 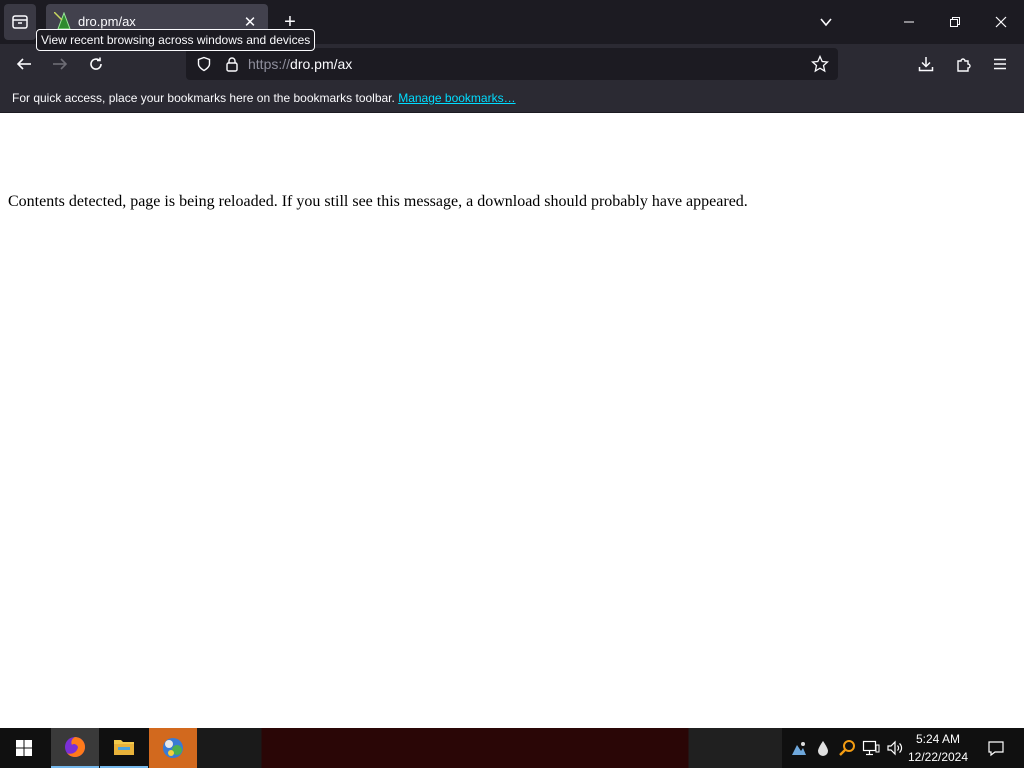 I want to click on minimize-icon, so click(x=909, y=22).